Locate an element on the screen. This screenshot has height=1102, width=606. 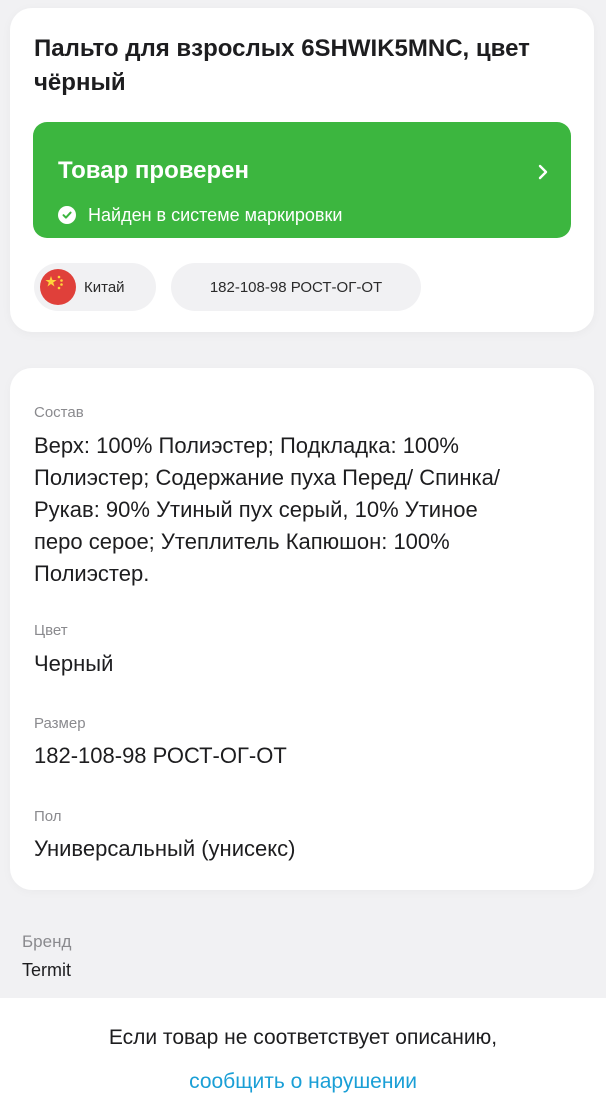
check-circle-icon is located at coordinates (67, 215).